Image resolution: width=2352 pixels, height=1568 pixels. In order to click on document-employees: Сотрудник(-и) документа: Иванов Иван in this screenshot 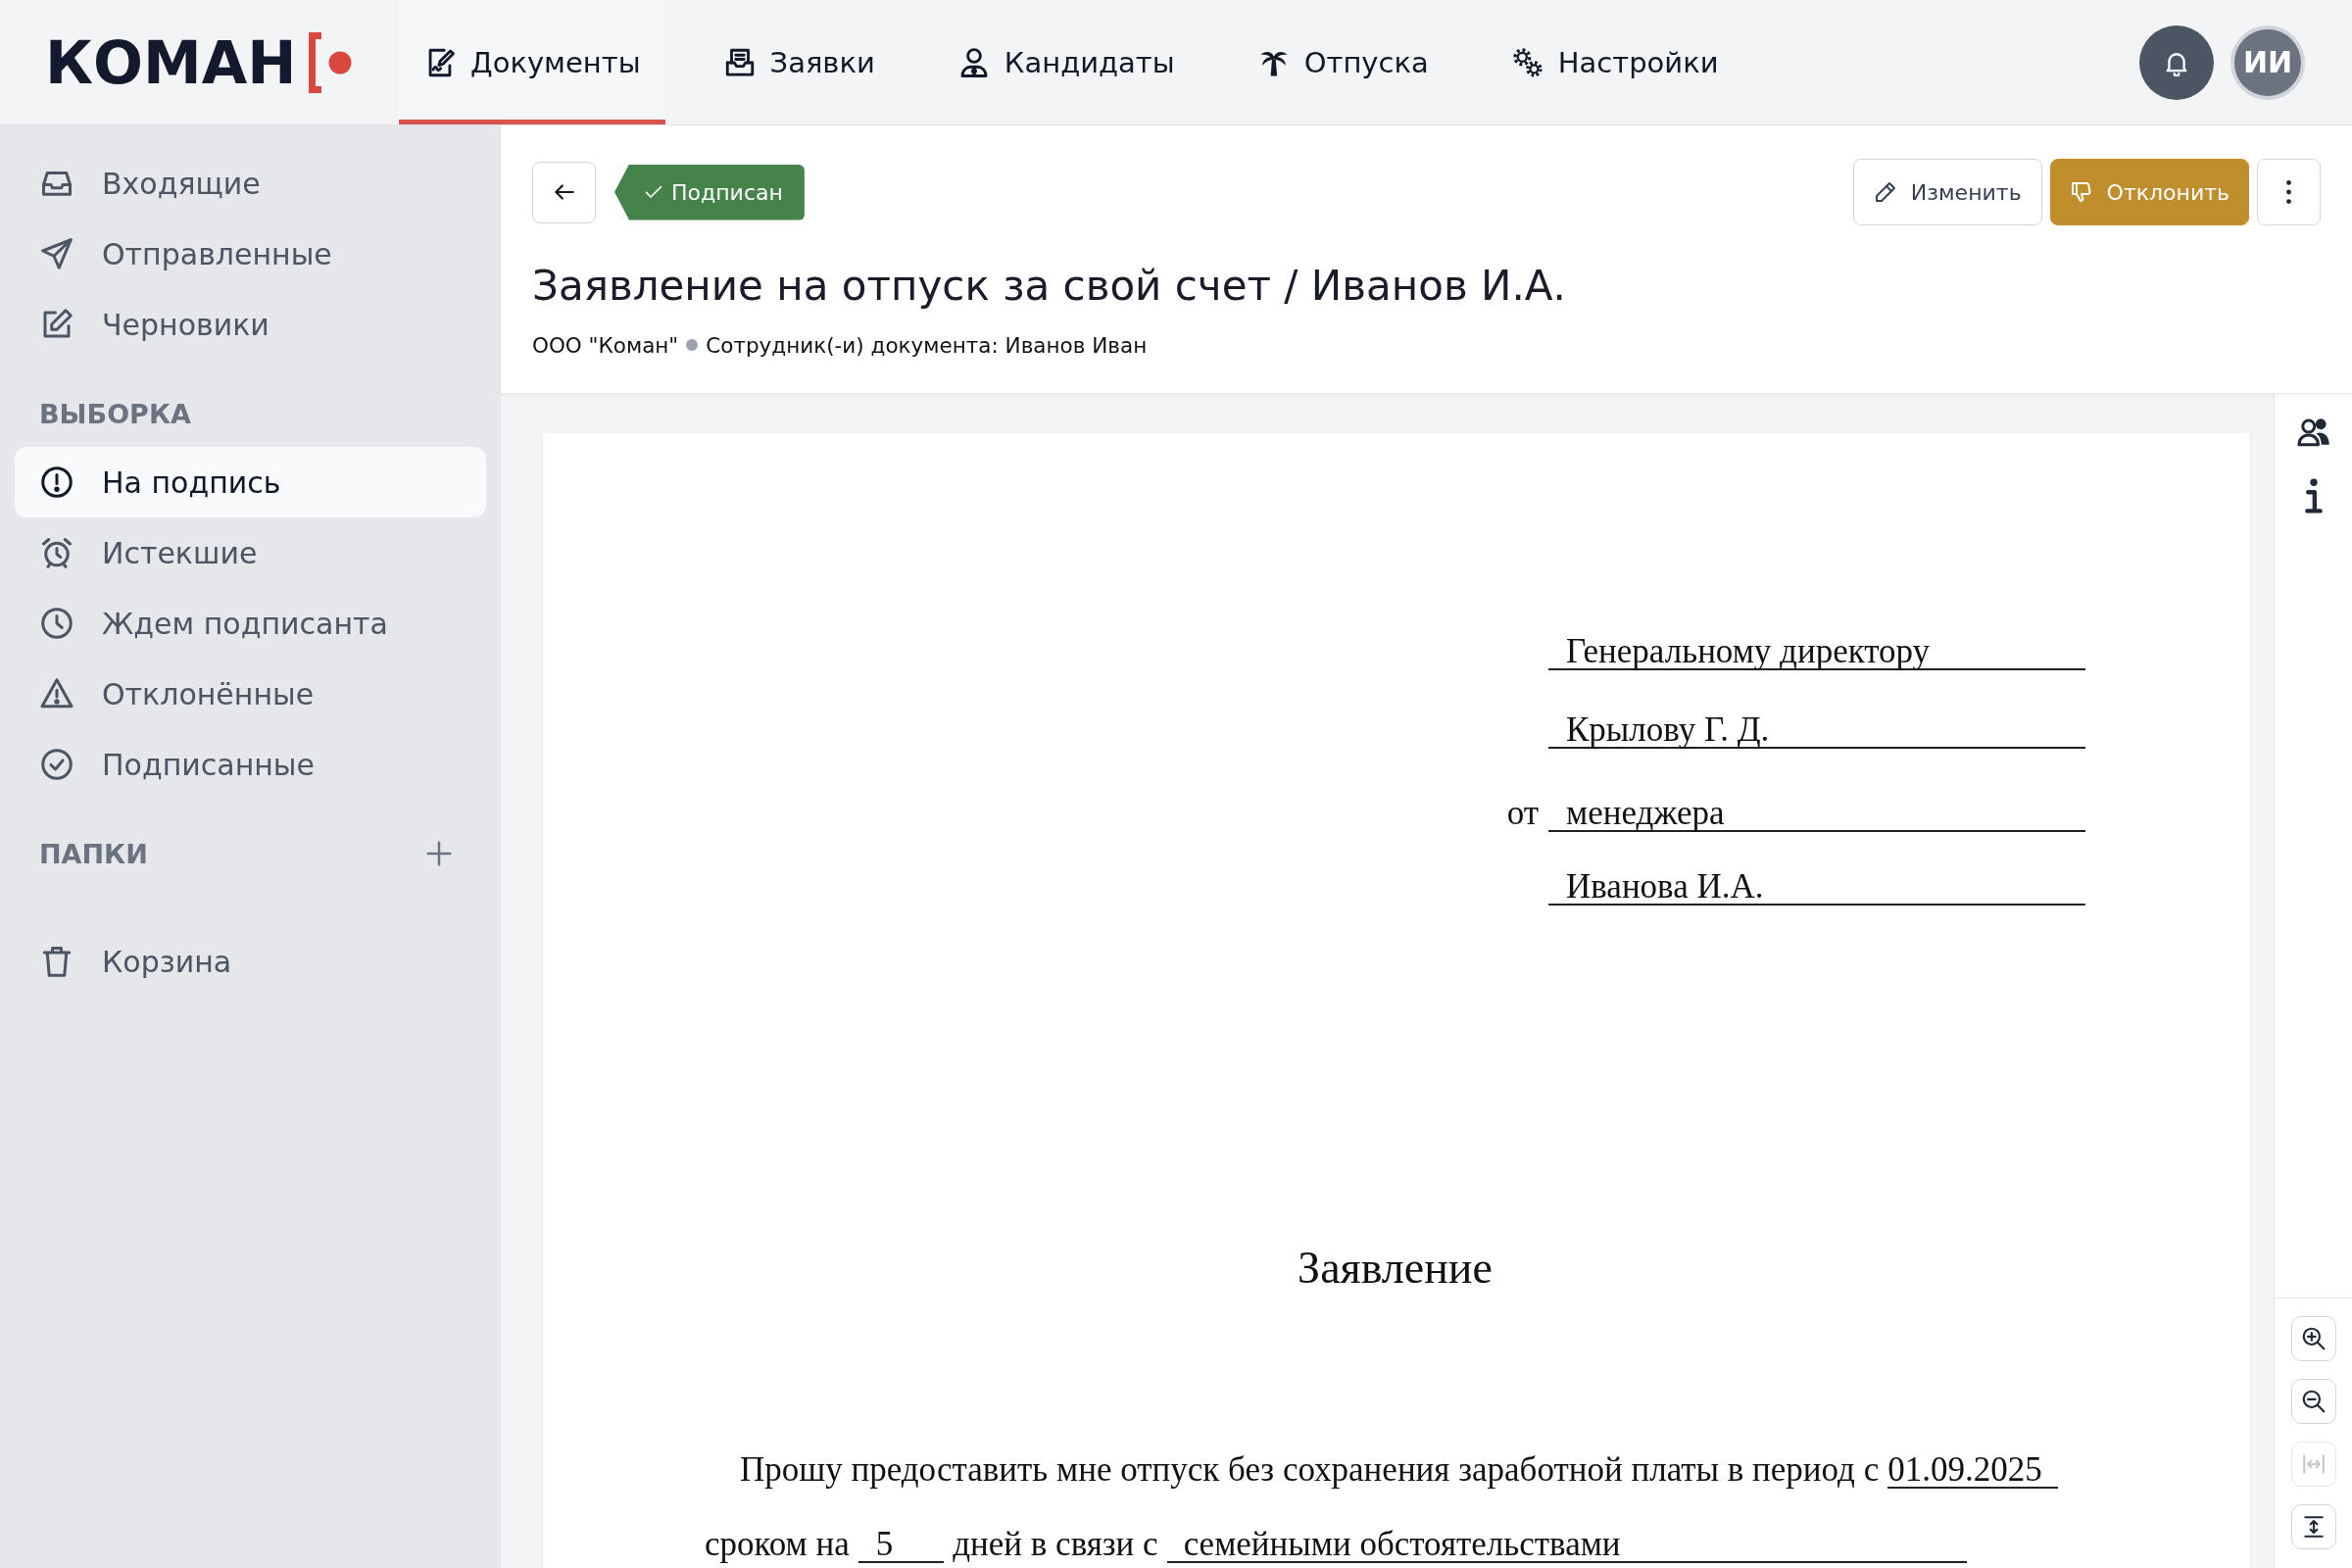, I will do `click(927, 345)`.